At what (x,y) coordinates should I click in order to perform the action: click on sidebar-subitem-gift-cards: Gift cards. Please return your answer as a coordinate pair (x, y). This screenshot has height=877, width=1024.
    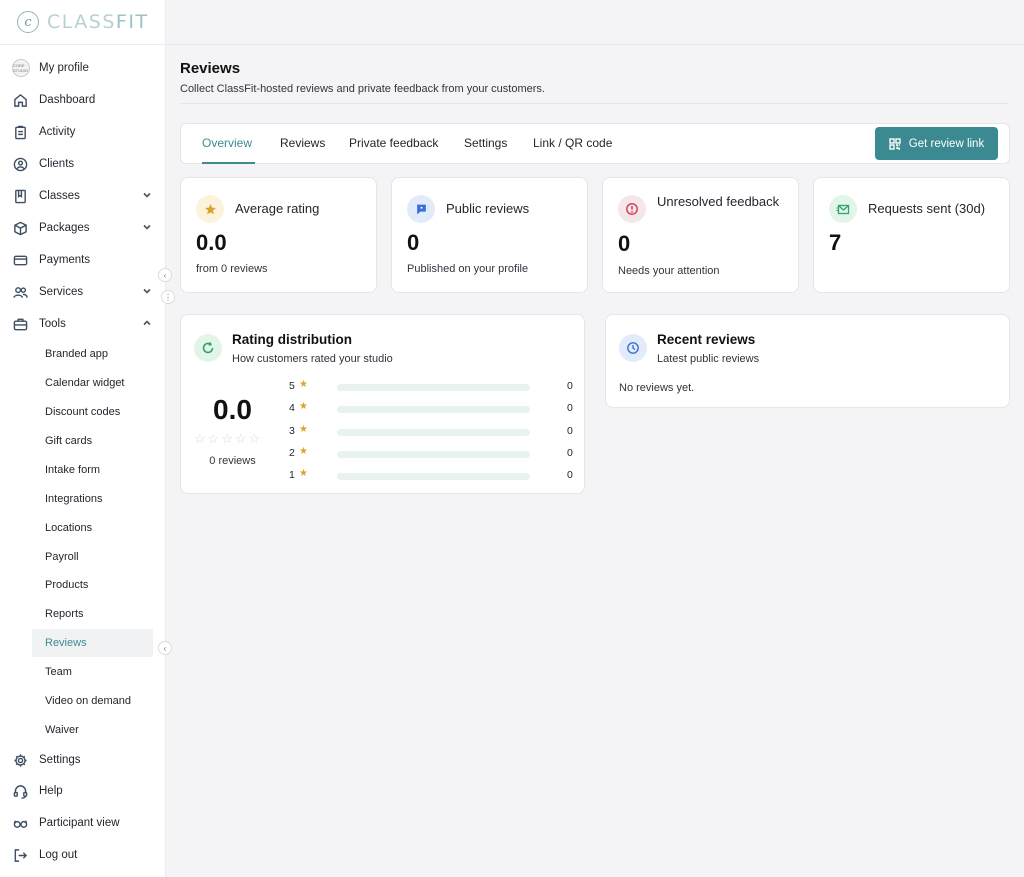
    Looking at the image, I should click on (92, 441).